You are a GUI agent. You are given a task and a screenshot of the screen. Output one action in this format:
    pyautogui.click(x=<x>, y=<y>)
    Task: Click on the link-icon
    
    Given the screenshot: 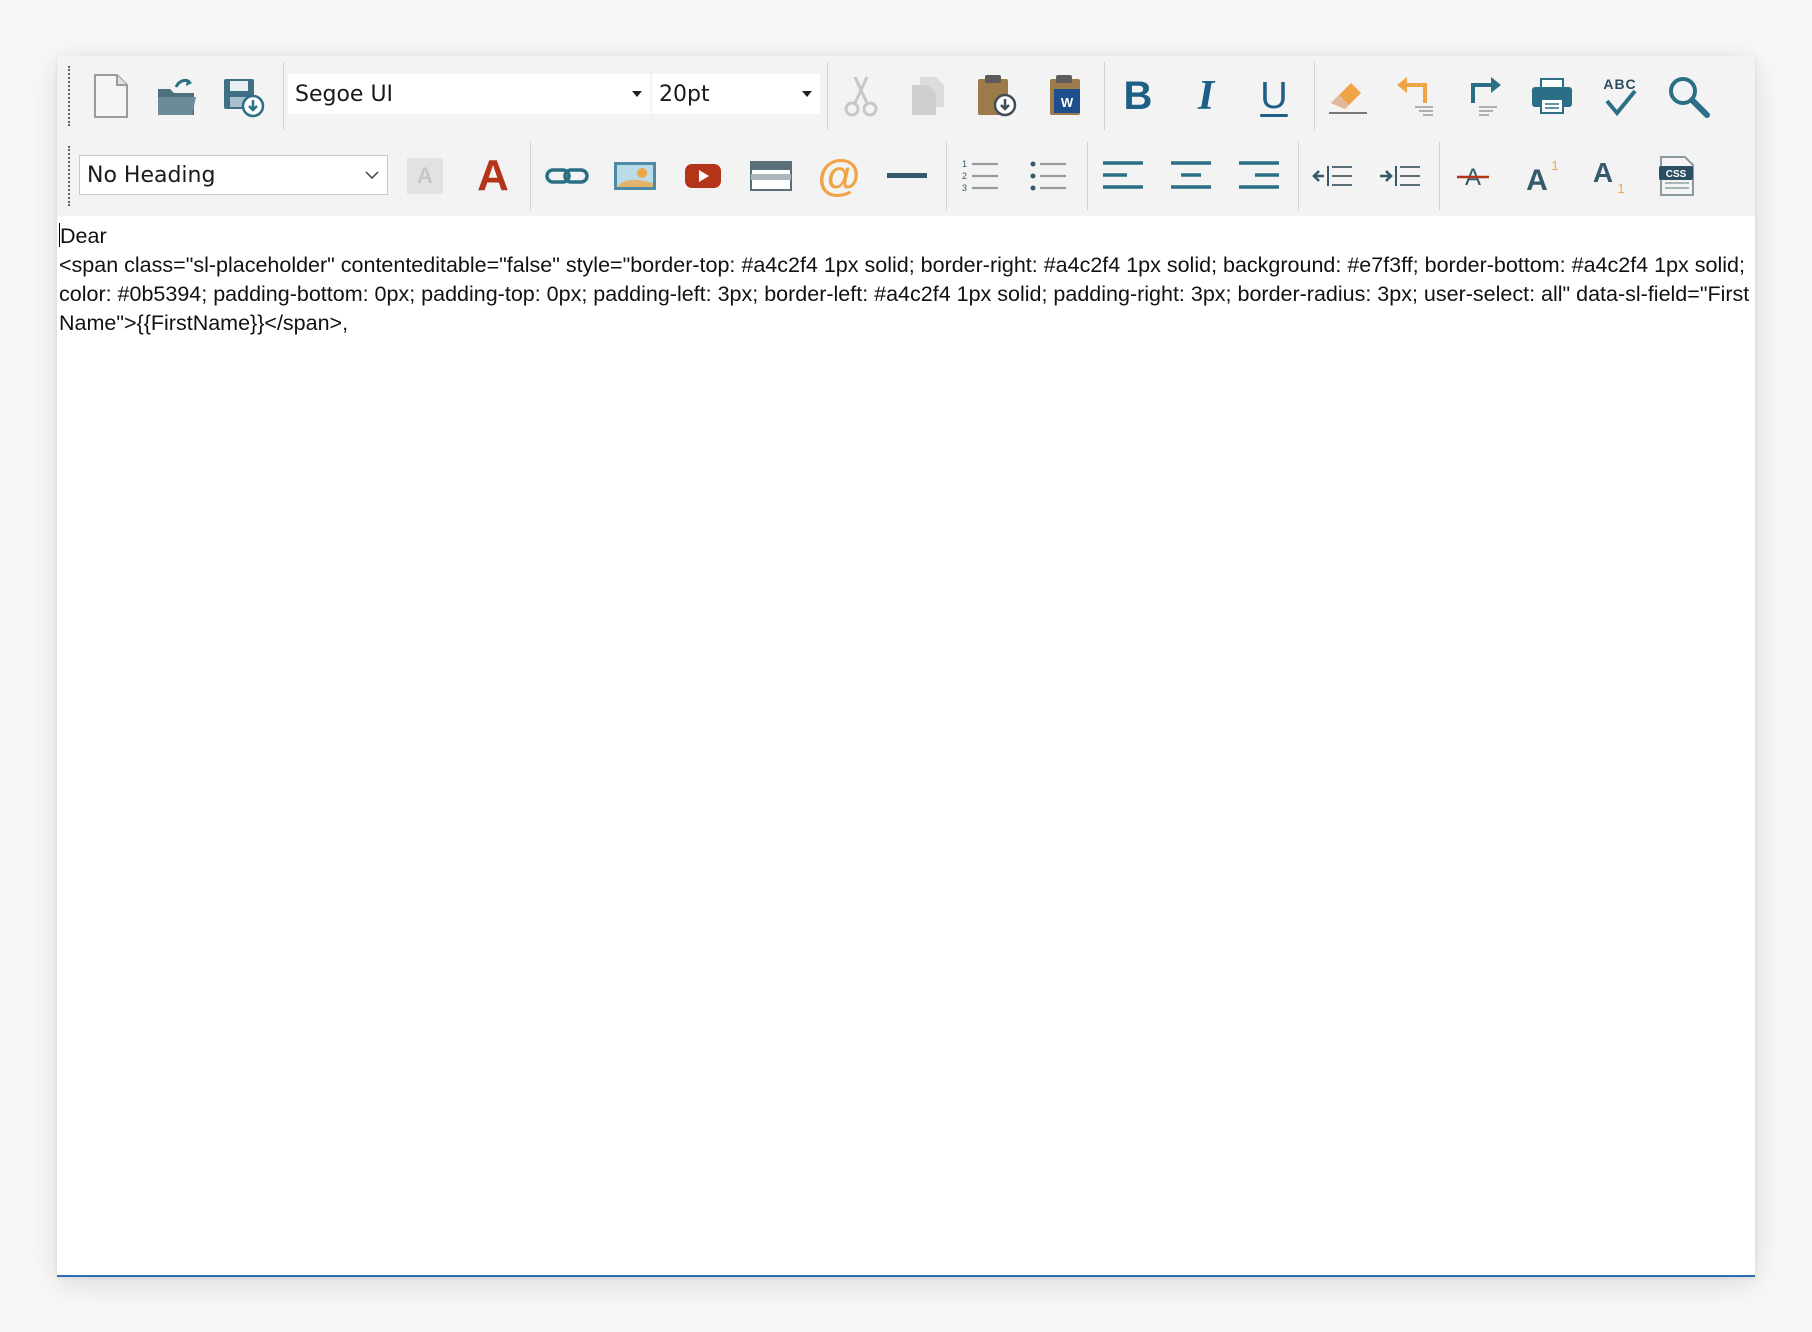 What is the action you would take?
    pyautogui.click(x=567, y=176)
    